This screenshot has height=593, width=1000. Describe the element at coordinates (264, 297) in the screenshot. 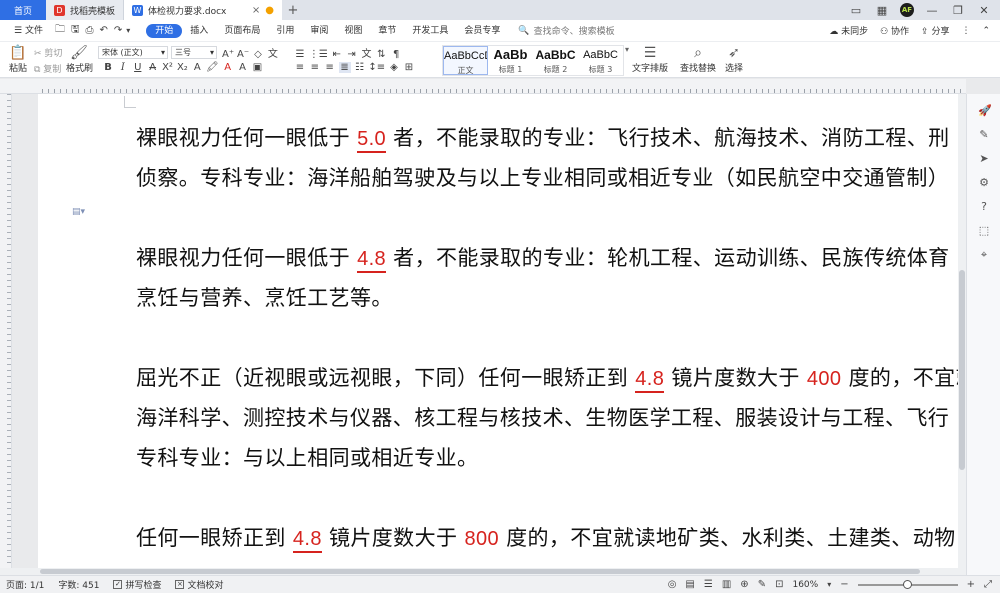

I see `document-line: 烹饪与营养、烹饪工艺等。` at that location.